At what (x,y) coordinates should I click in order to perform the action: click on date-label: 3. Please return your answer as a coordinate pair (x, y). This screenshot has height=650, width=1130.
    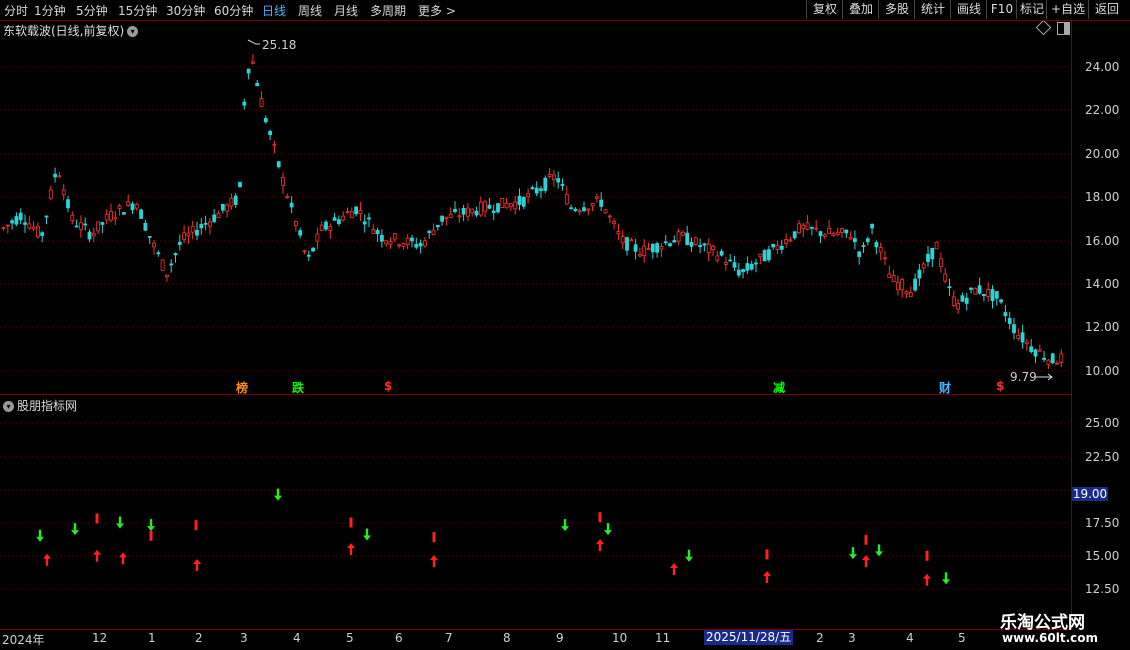
    Looking at the image, I should click on (244, 638).